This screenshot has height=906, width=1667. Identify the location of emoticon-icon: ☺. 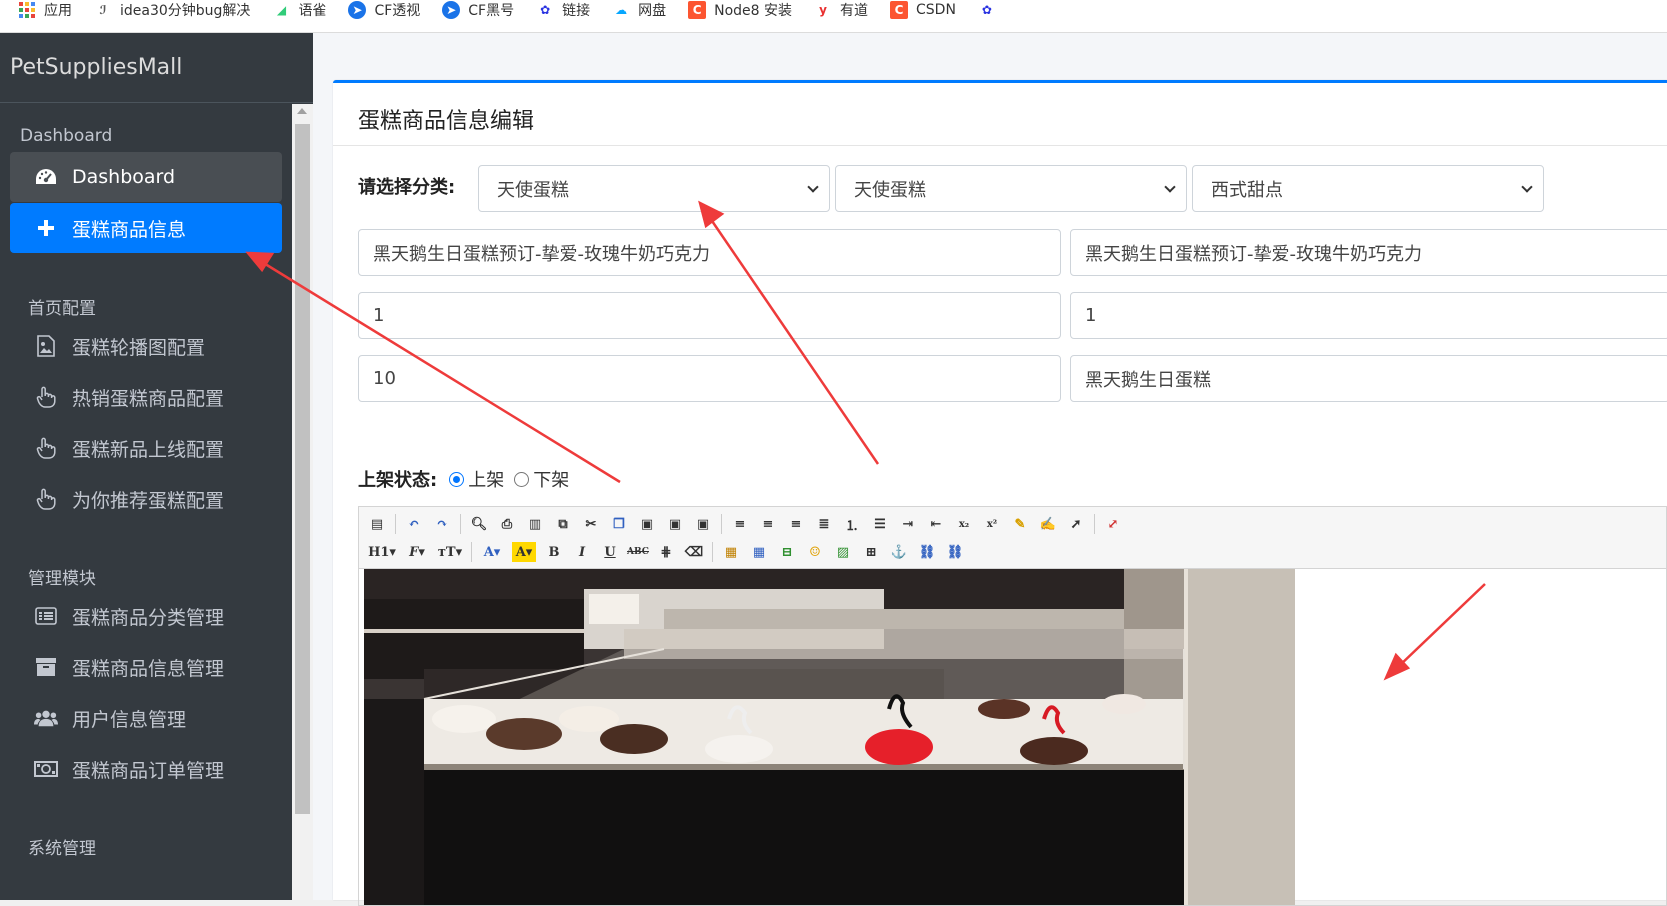
(815, 552).